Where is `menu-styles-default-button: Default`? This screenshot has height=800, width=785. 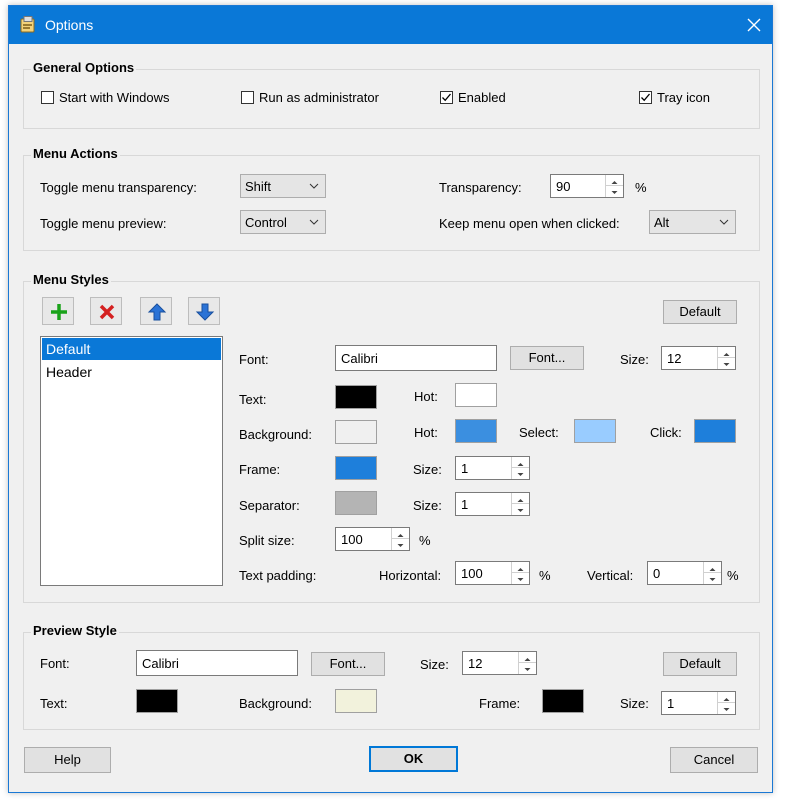
menu-styles-default-button: Default is located at coordinates (700, 312).